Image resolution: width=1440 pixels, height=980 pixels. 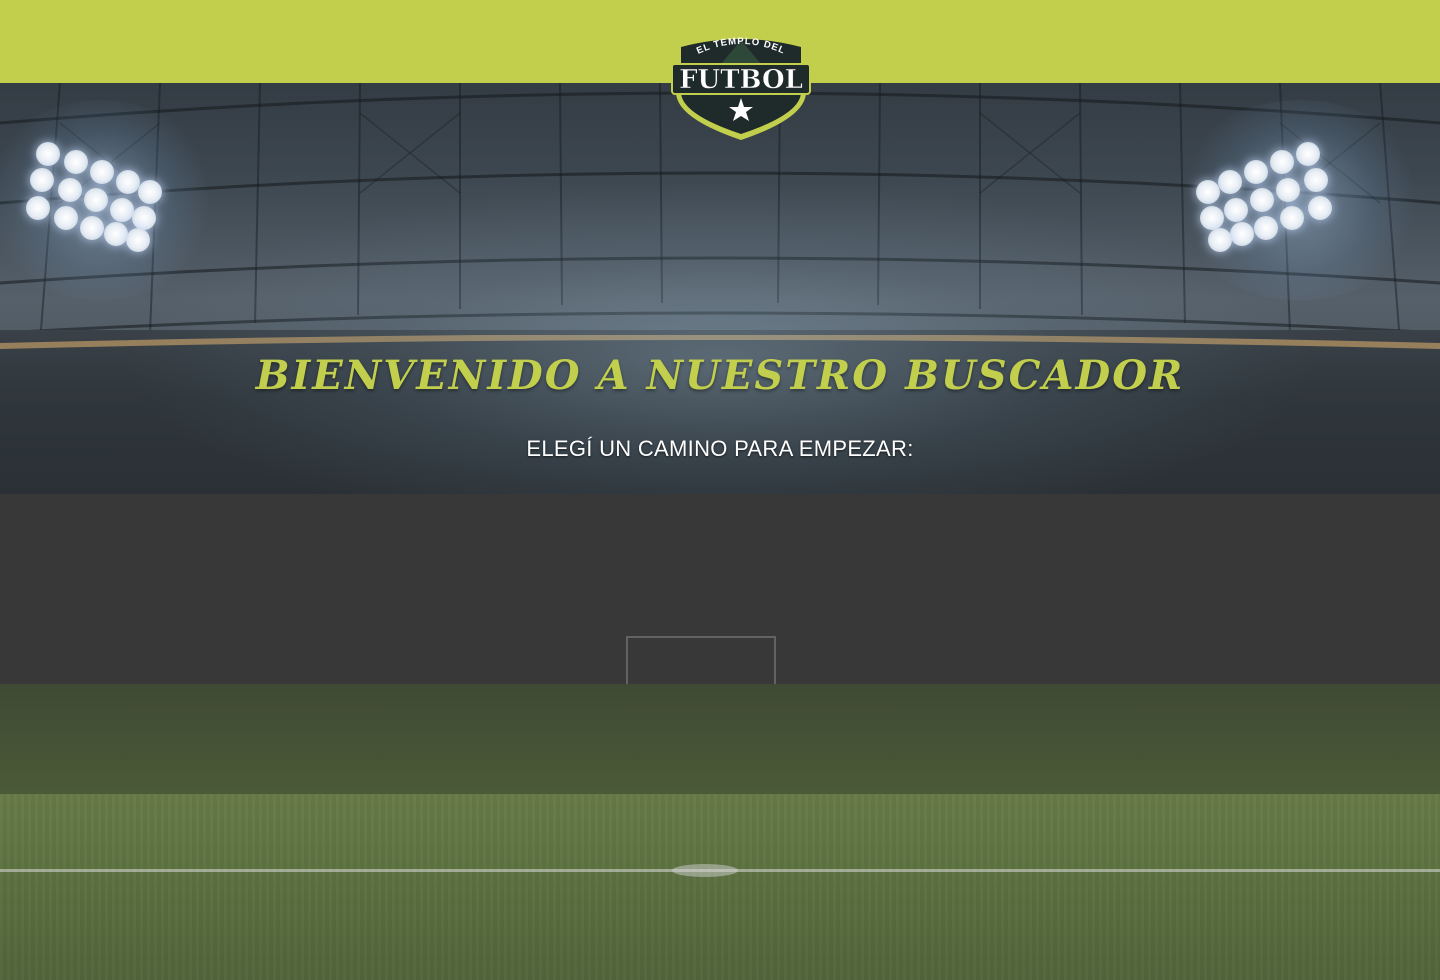 What do you see at coordinates (741, 80) in the screenshot?
I see `logo-main-text: FUTBOL` at bounding box center [741, 80].